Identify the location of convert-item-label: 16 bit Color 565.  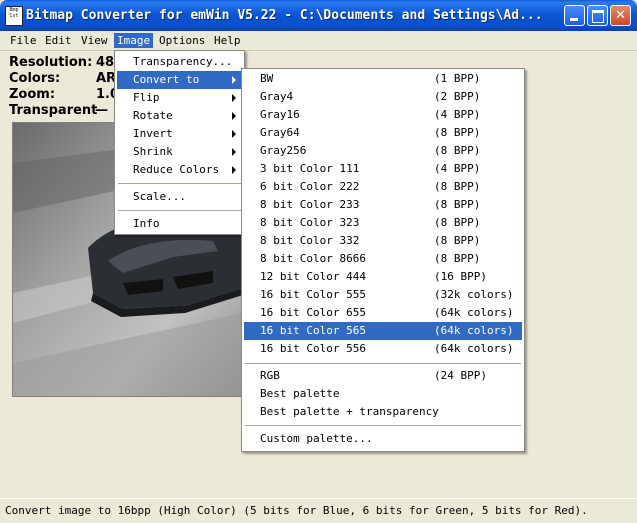
(313, 330).